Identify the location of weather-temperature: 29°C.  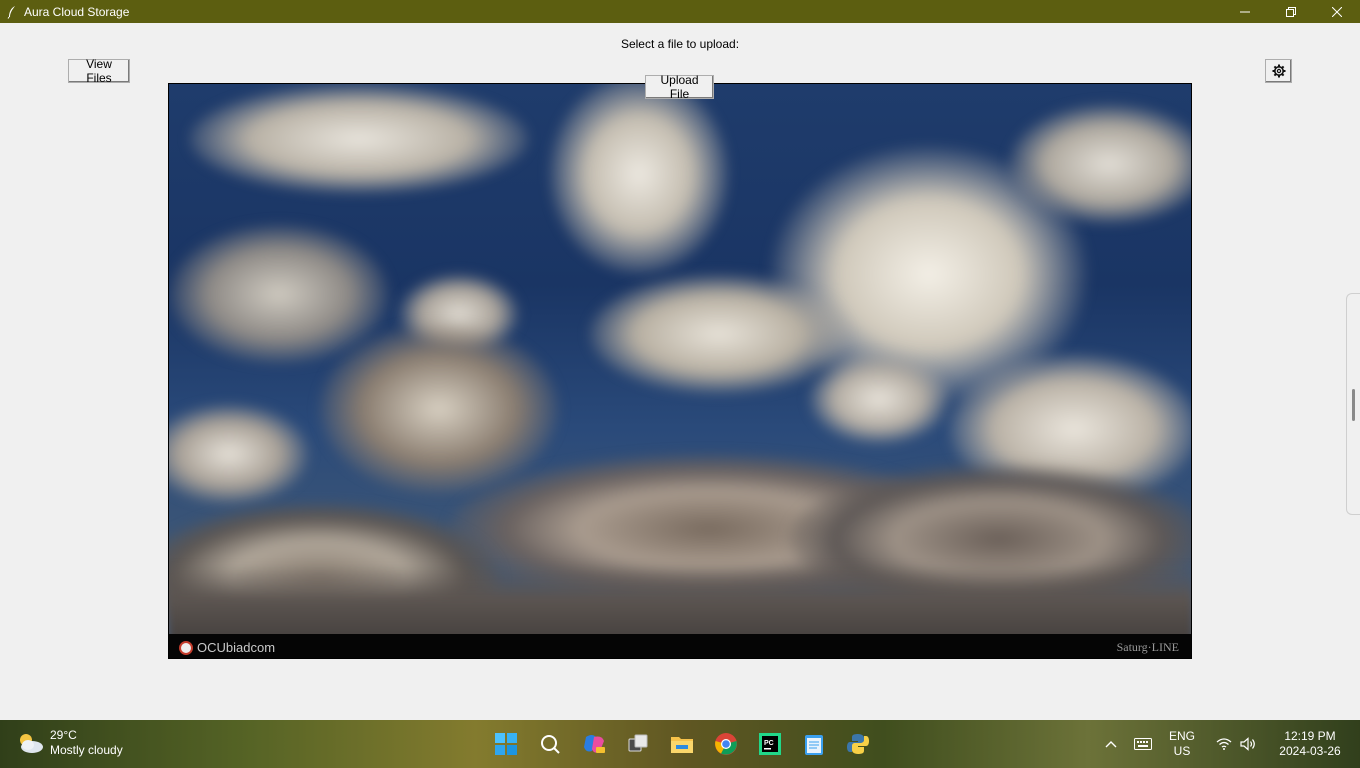
(63, 735).